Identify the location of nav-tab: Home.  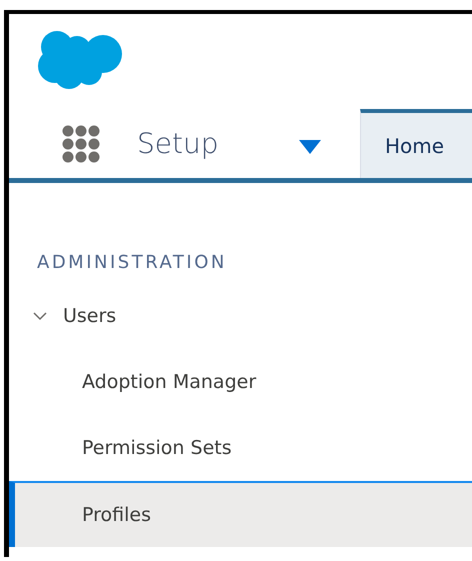
(416, 143).